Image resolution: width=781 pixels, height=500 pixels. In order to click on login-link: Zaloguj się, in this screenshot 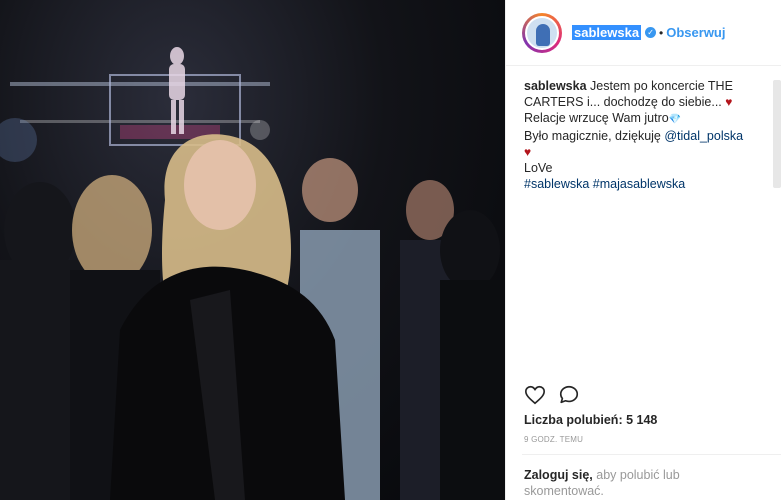, I will do `click(558, 475)`.